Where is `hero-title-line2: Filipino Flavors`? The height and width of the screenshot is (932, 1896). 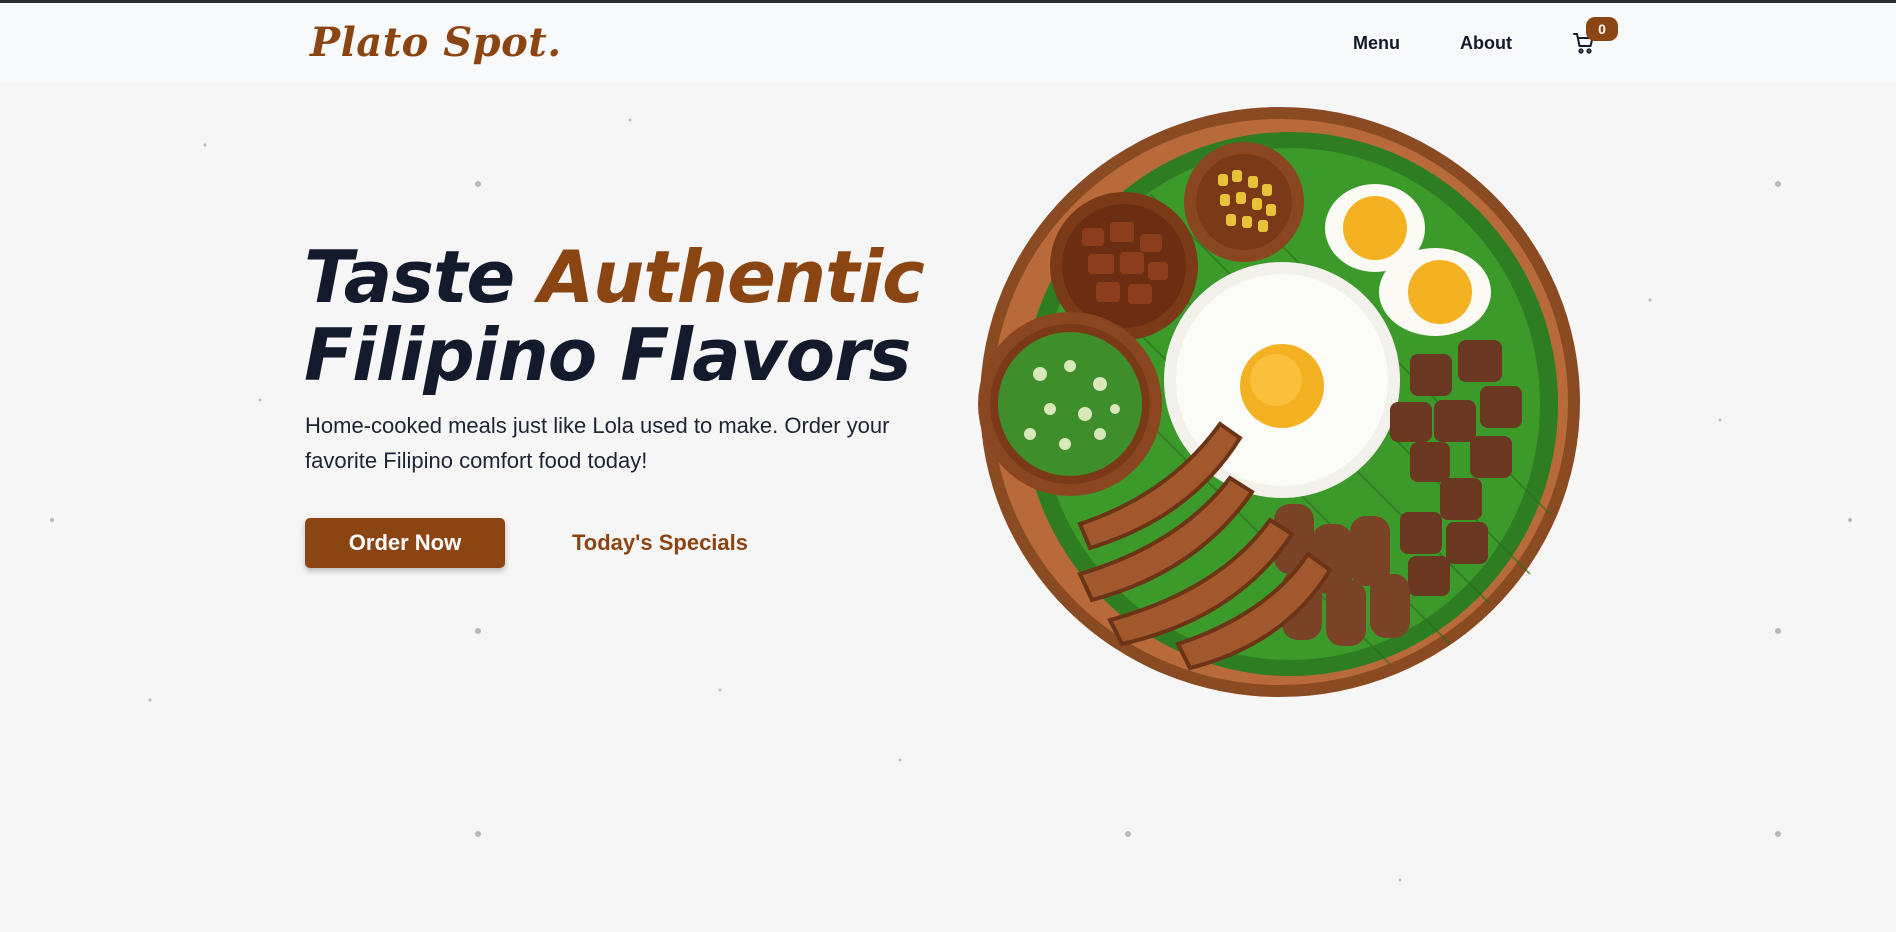 hero-title-line2: Filipino Flavors is located at coordinates (607, 355).